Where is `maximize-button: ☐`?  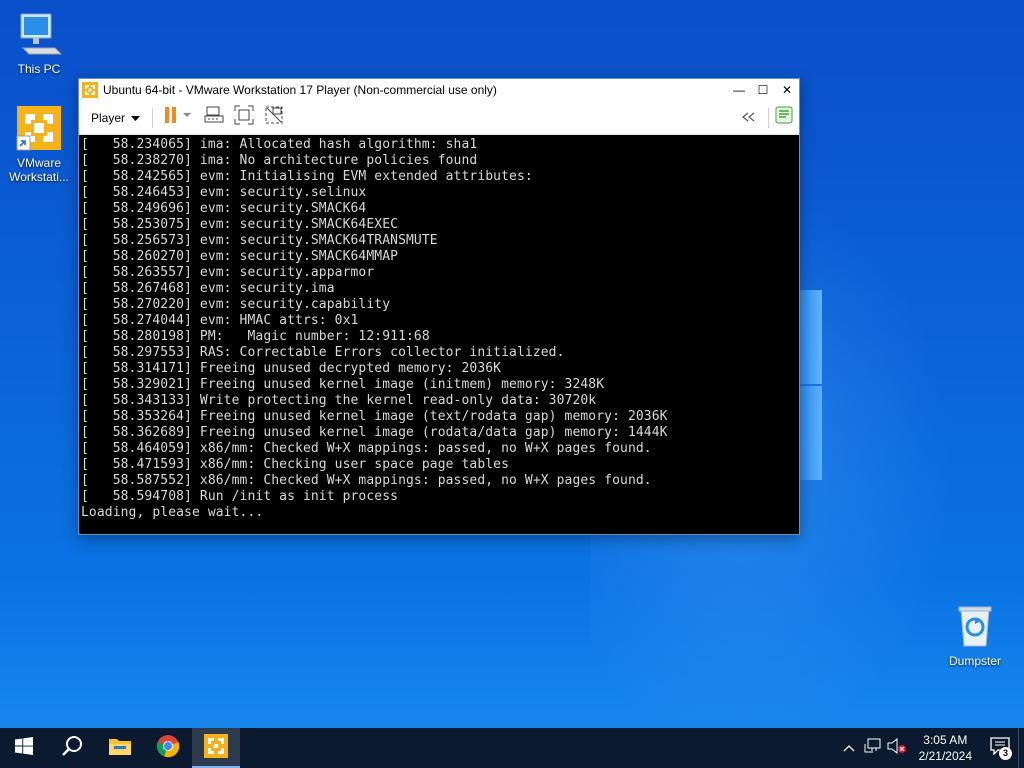 maximize-button: ☐ is located at coordinates (763, 90).